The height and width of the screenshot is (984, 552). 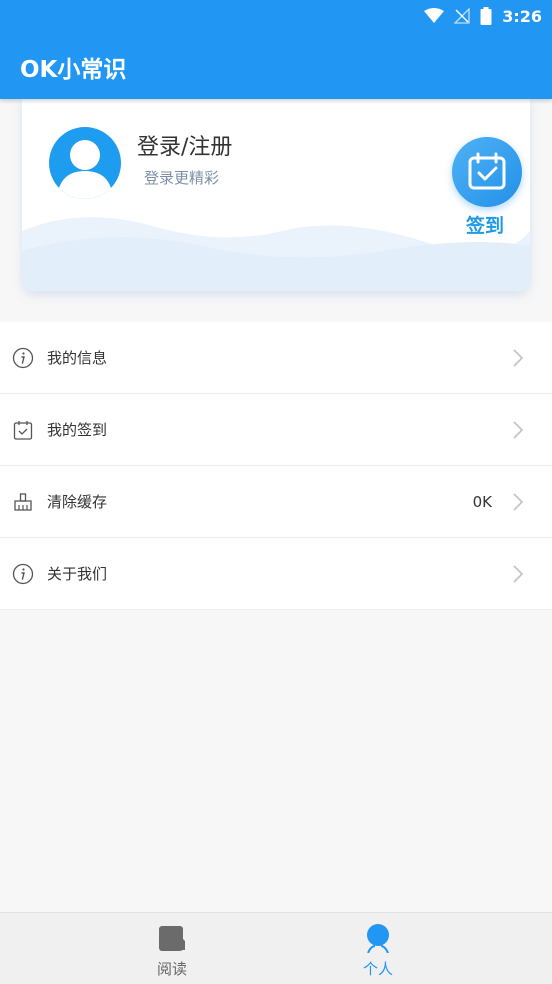 I want to click on calendar-check-icon, so click(x=487, y=171).